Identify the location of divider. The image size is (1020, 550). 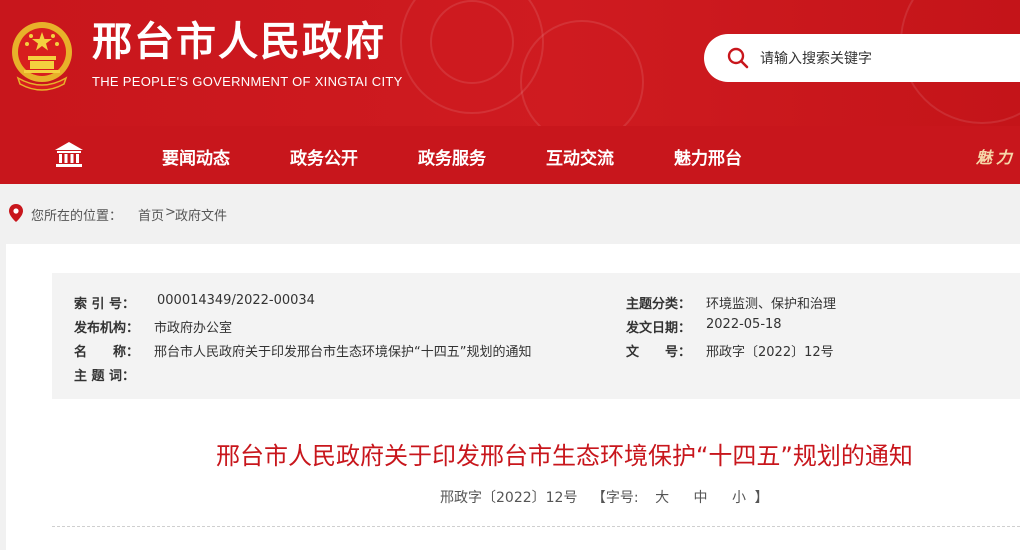
(536, 526).